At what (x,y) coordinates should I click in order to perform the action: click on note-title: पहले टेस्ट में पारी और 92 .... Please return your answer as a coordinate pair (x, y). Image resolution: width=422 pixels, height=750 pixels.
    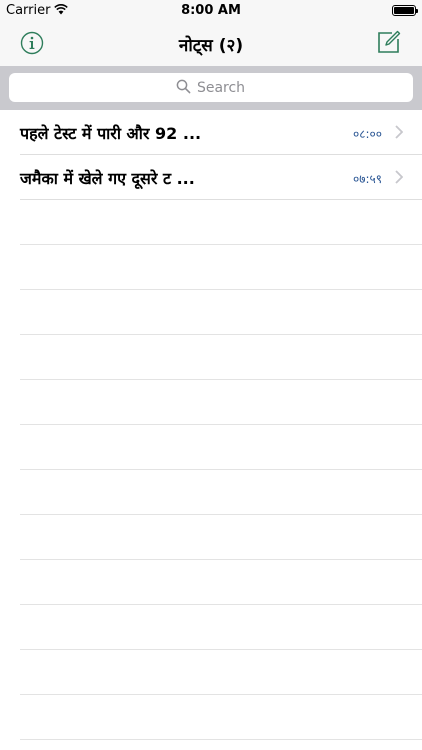
    Looking at the image, I should click on (111, 133).